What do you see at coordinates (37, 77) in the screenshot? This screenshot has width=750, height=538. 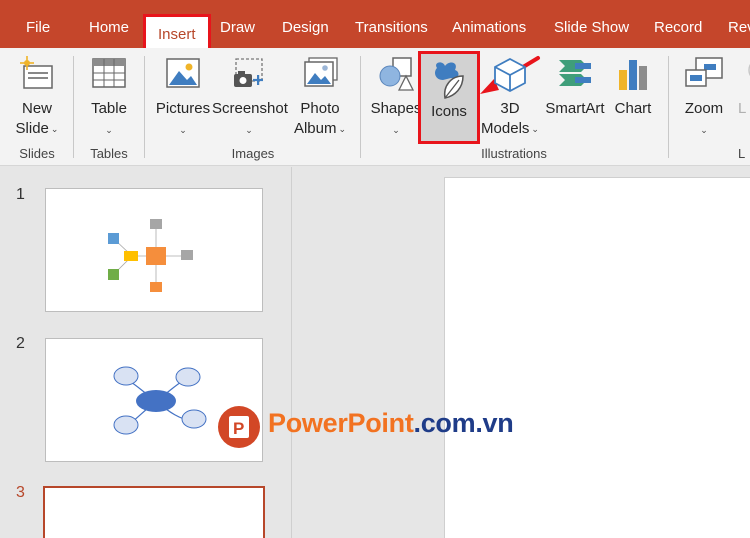 I see `new-slide-icon` at bounding box center [37, 77].